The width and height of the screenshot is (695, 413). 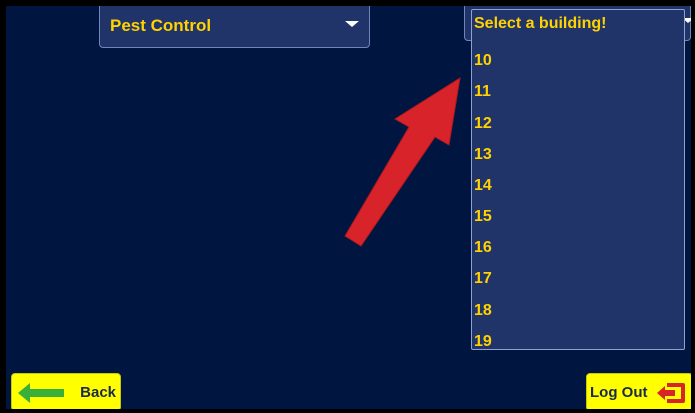 What do you see at coordinates (98, 392) in the screenshot?
I see `back-button-label: Back` at bounding box center [98, 392].